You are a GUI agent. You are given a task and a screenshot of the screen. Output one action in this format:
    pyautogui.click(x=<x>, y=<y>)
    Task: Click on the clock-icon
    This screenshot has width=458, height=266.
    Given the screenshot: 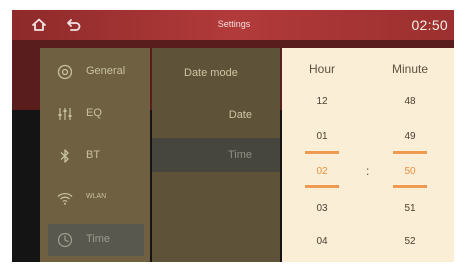 What is the action you would take?
    pyautogui.click(x=65, y=240)
    